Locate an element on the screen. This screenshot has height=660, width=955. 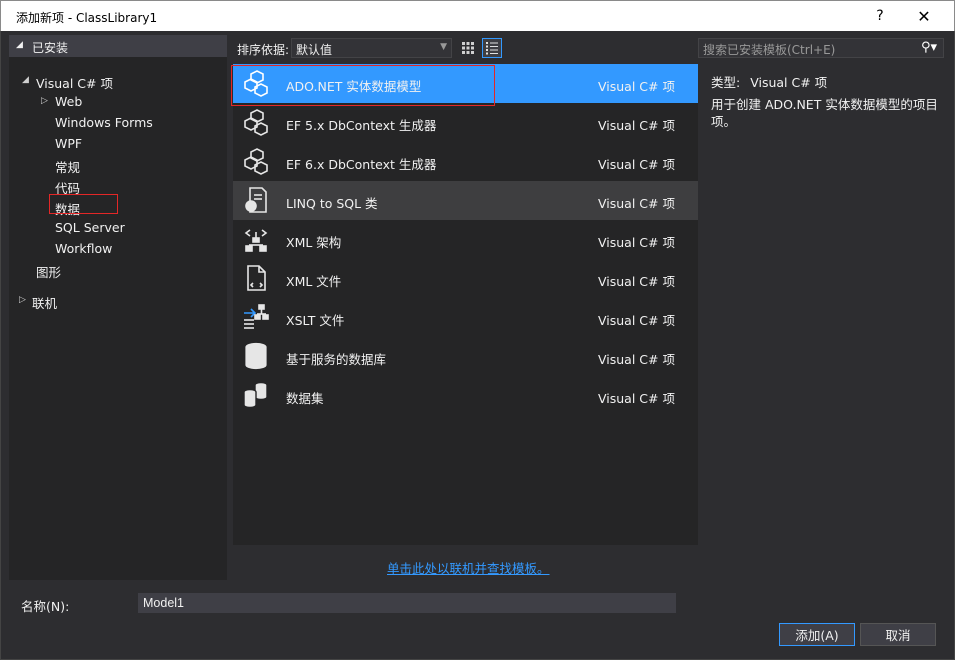
linq-sql-icon is located at coordinates (256, 200).